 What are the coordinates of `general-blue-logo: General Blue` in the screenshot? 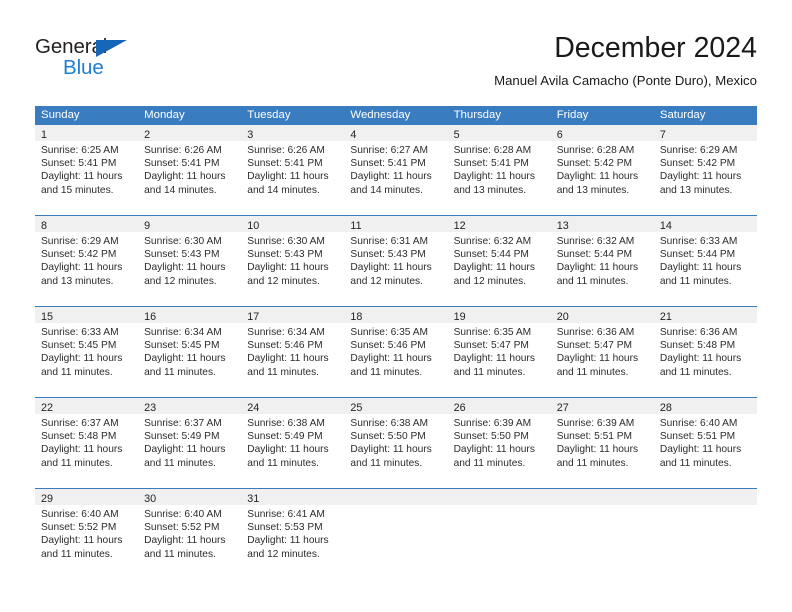 It's located at (100, 62).